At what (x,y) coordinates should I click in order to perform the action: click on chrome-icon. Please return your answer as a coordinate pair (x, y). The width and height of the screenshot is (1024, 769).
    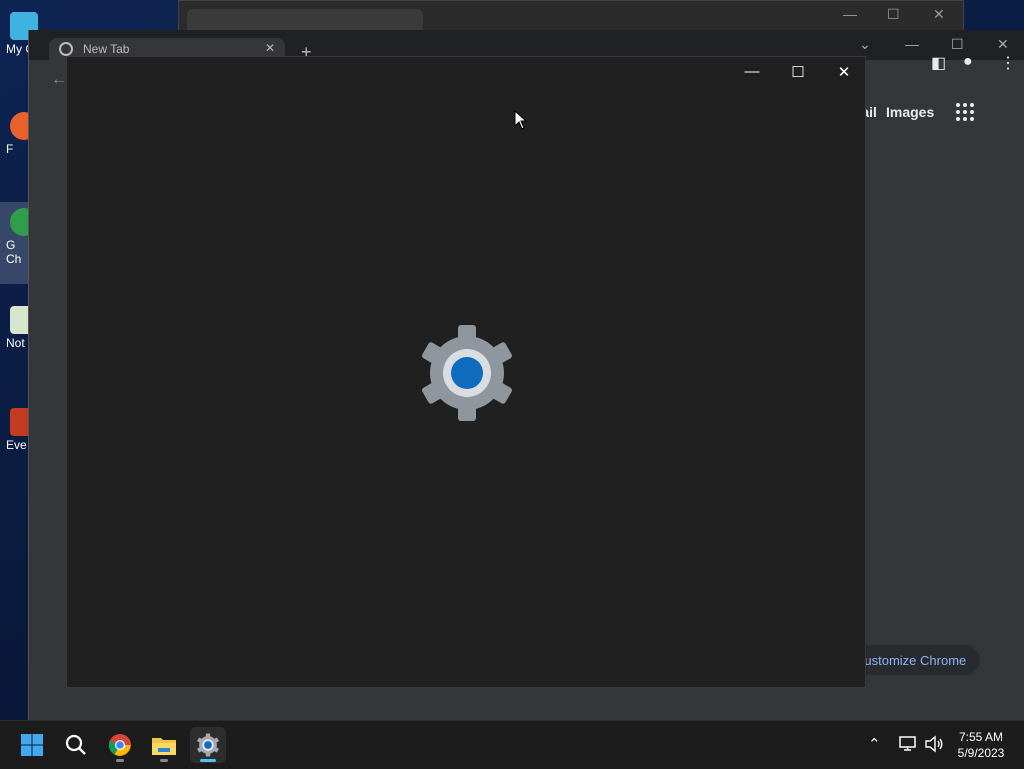
    Looking at the image, I should click on (119, 745).